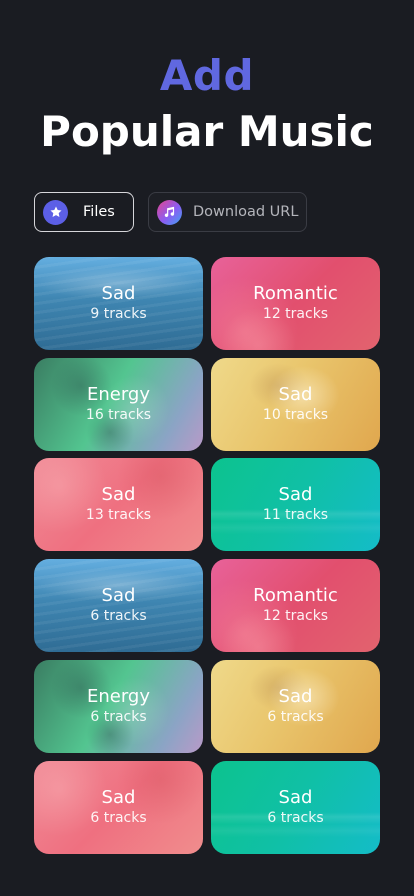 The image size is (414, 896). What do you see at coordinates (246, 212) in the screenshot?
I see `tab-download-url-label: Download URL` at bounding box center [246, 212].